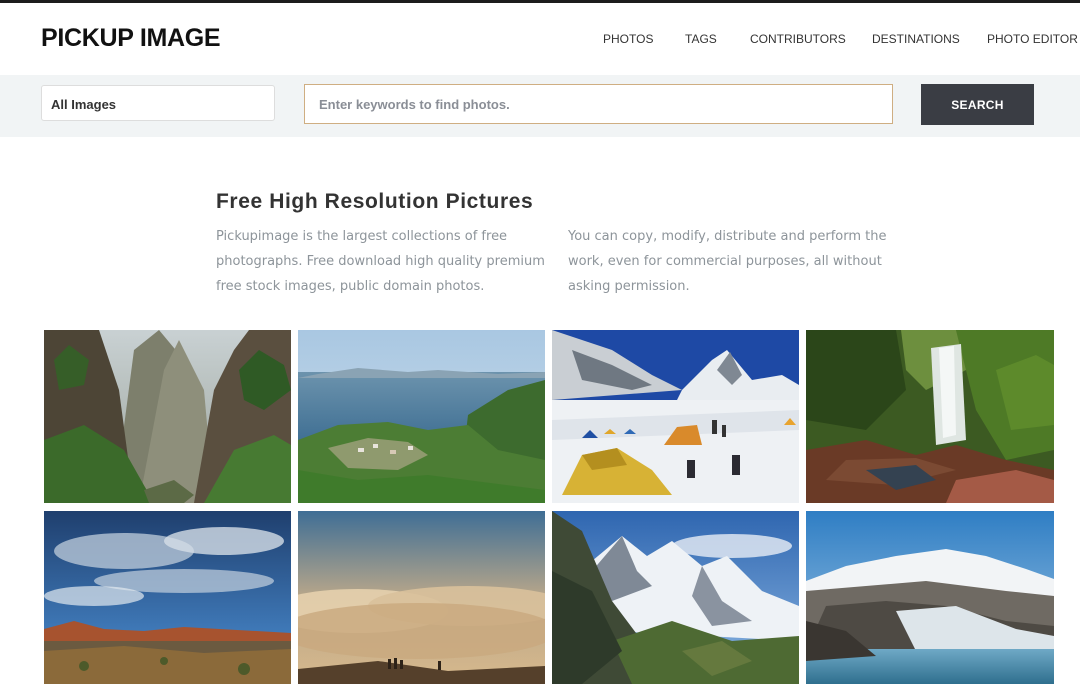  What do you see at coordinates (421, 597) in the screenshot?
I see `photo-thumbnail-sea-of-clouds` at bounding box center [421, 597].